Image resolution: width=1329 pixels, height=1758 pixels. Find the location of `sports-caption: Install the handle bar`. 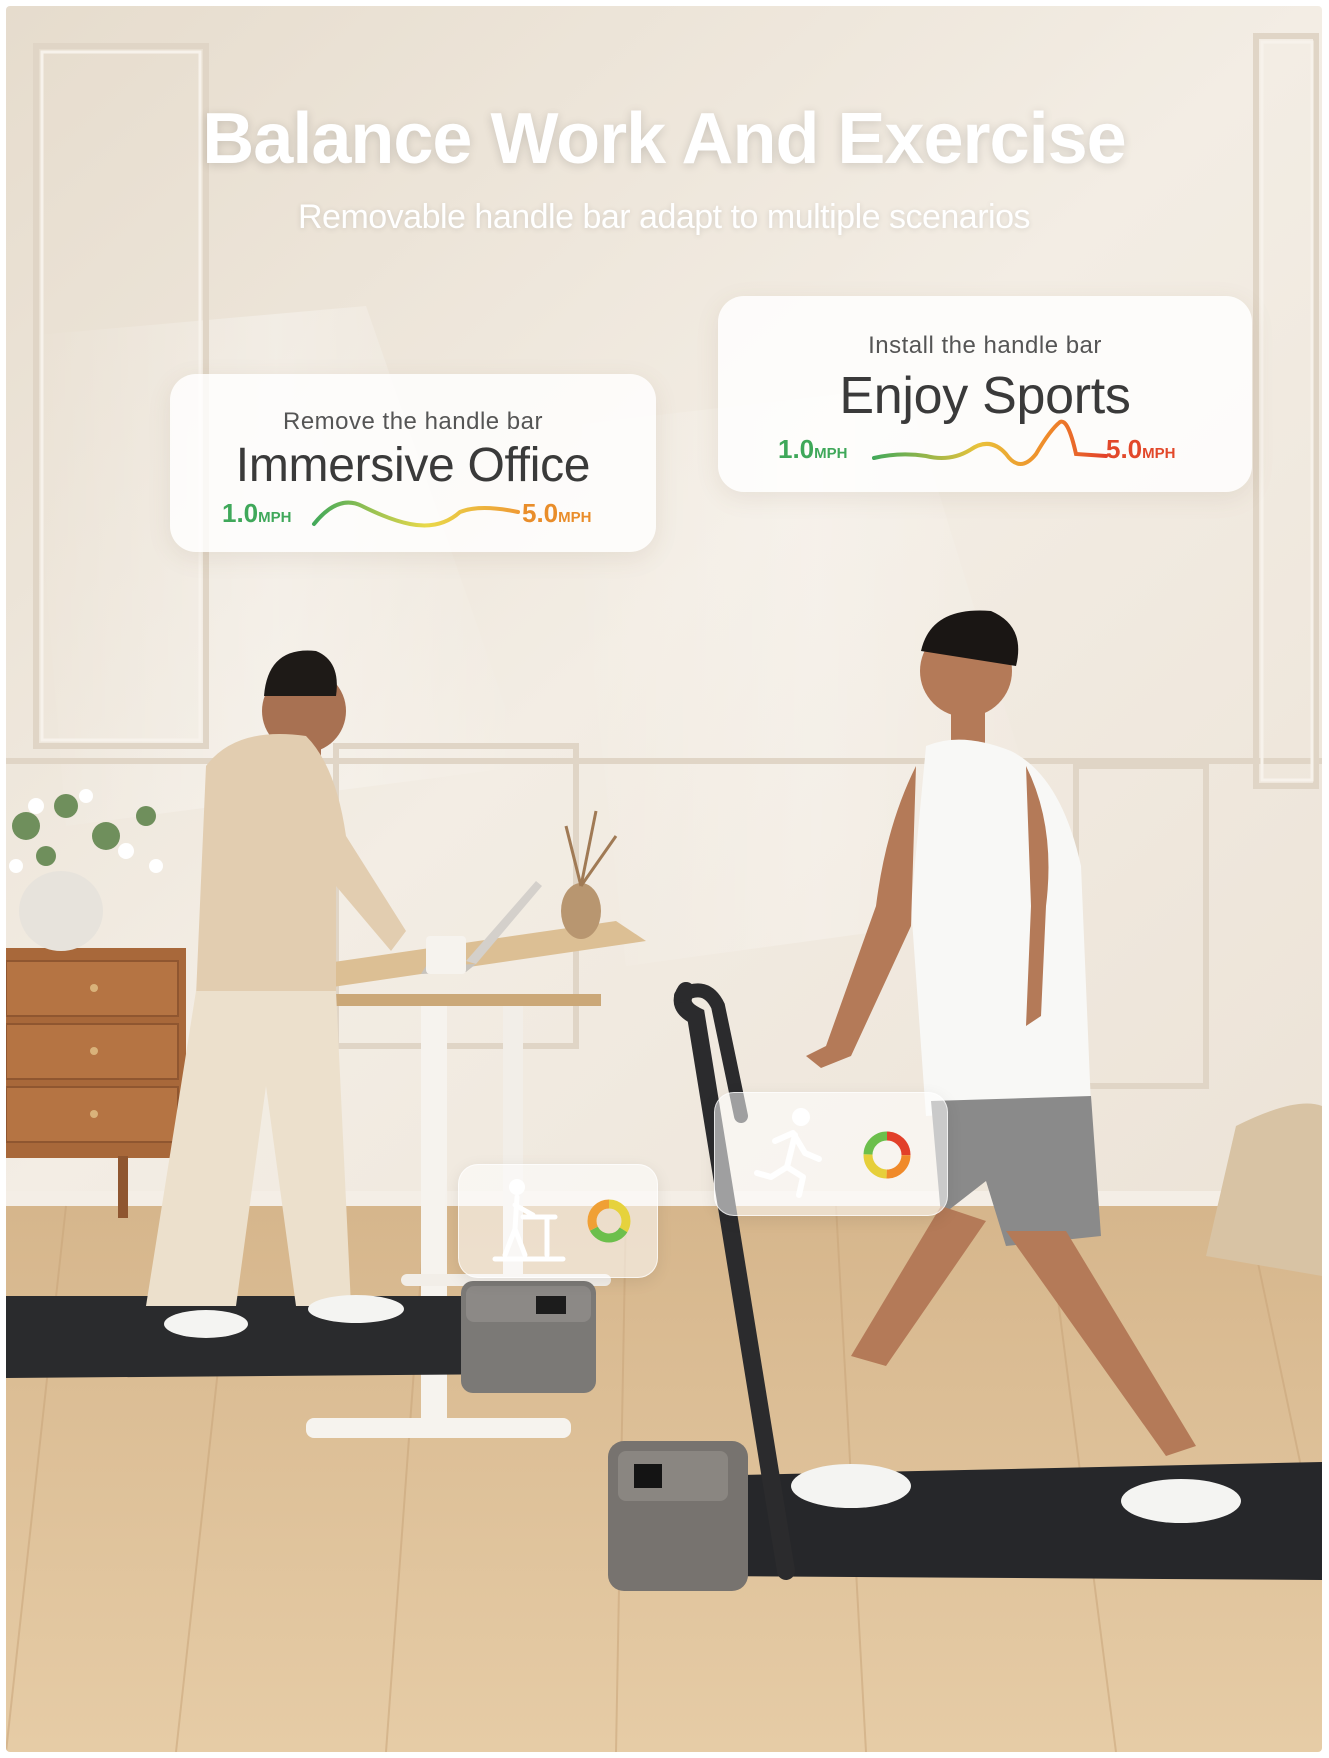

sports-caption: Install the handle bar is located at coordinates (985, 345).